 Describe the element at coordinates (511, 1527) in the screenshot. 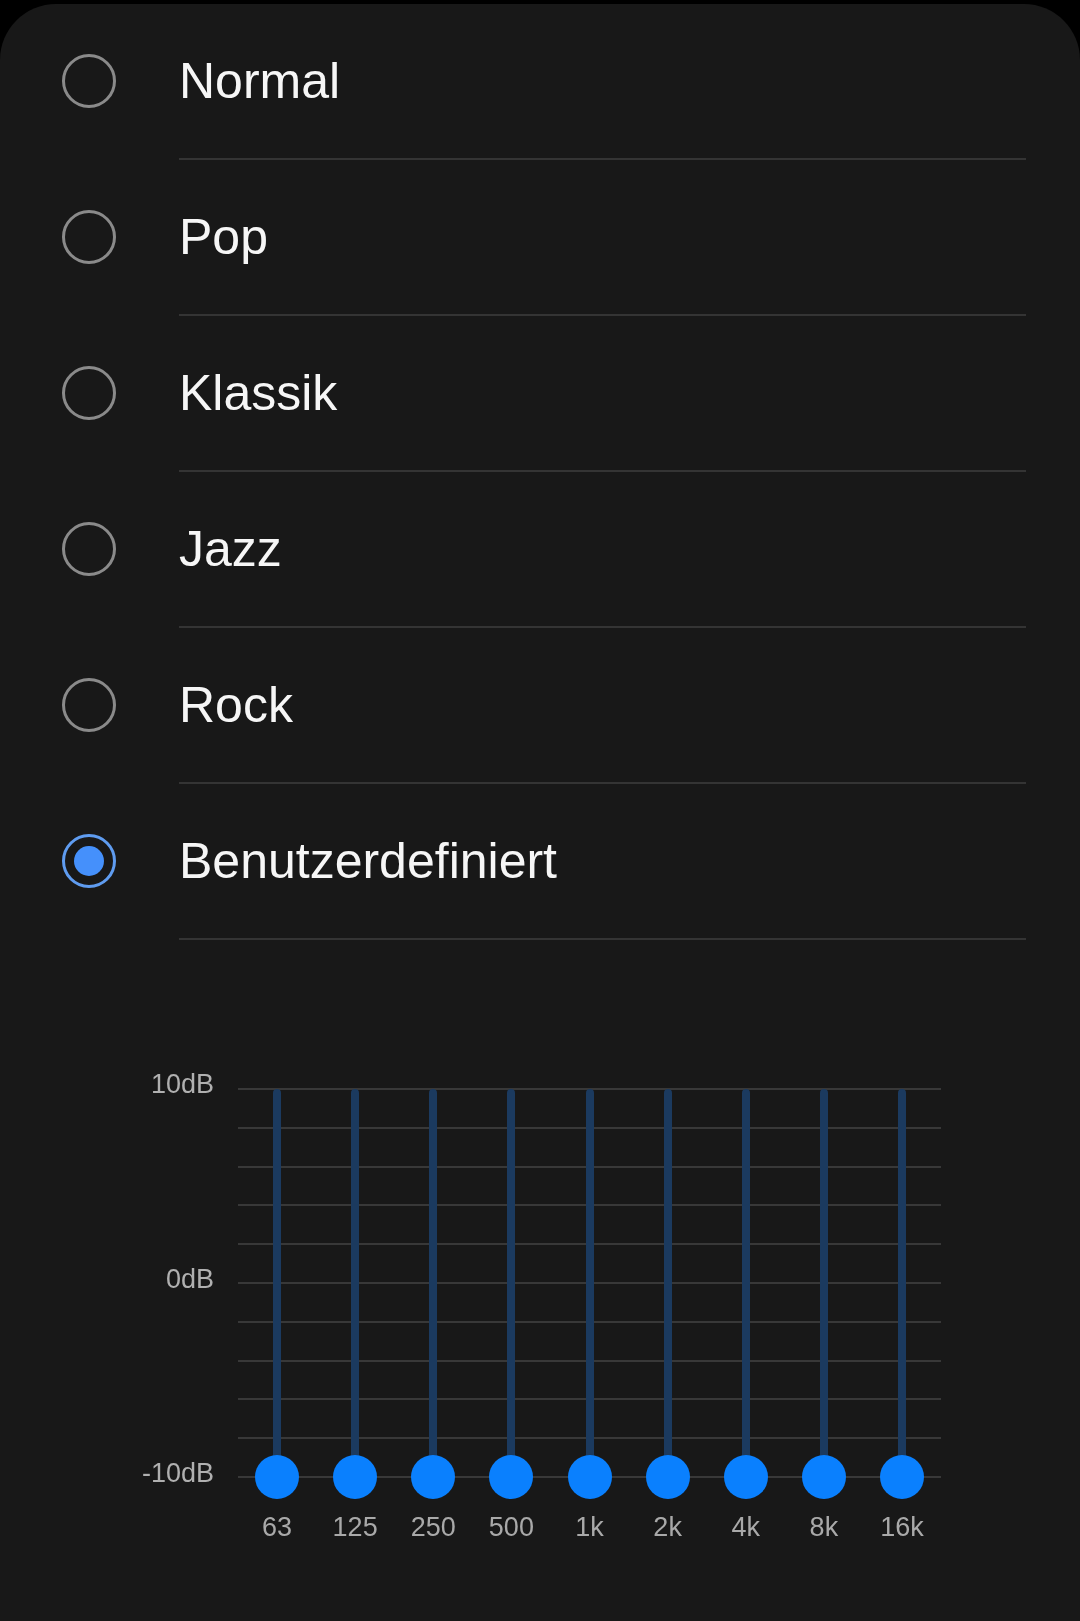

I see `frequency-label: 500` at that location.